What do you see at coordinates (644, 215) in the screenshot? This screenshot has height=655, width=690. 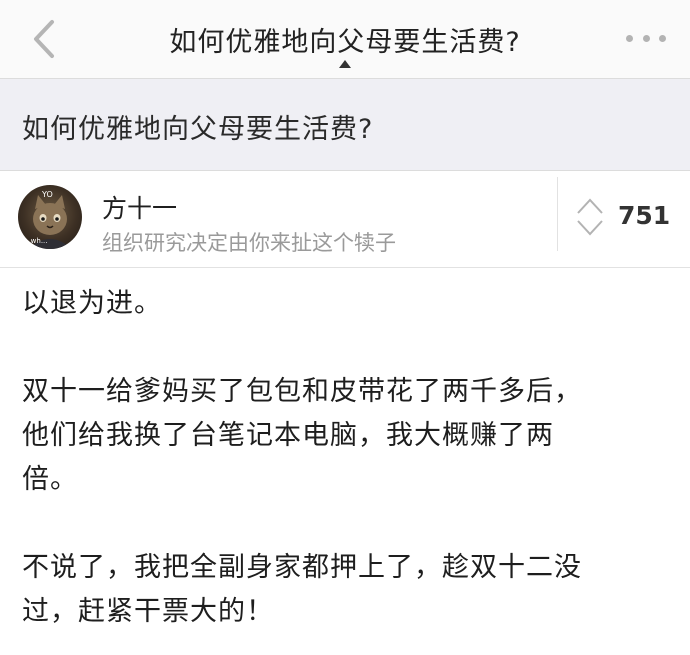 I see `vote-count: 751` at bounding box center [644, 215].